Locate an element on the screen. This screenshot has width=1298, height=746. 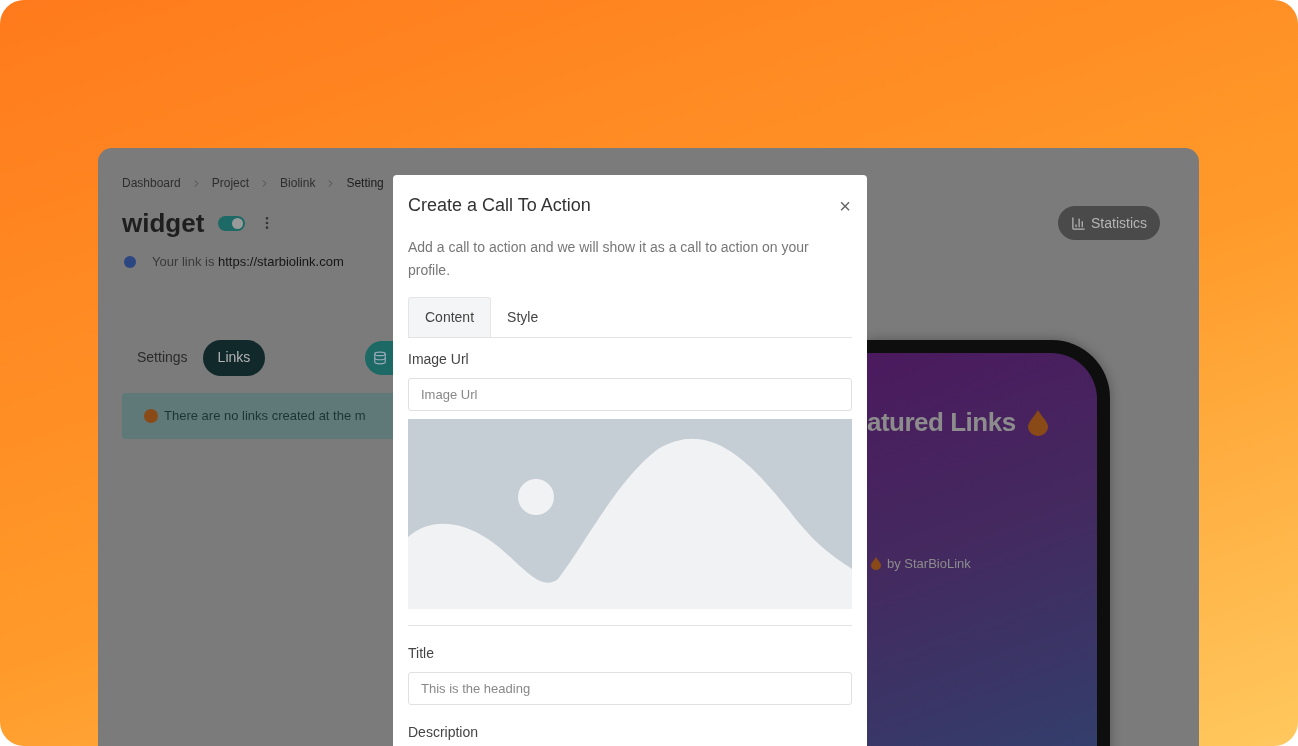
preview-footer: by StarBioLink is located at coordinates (929, 564).